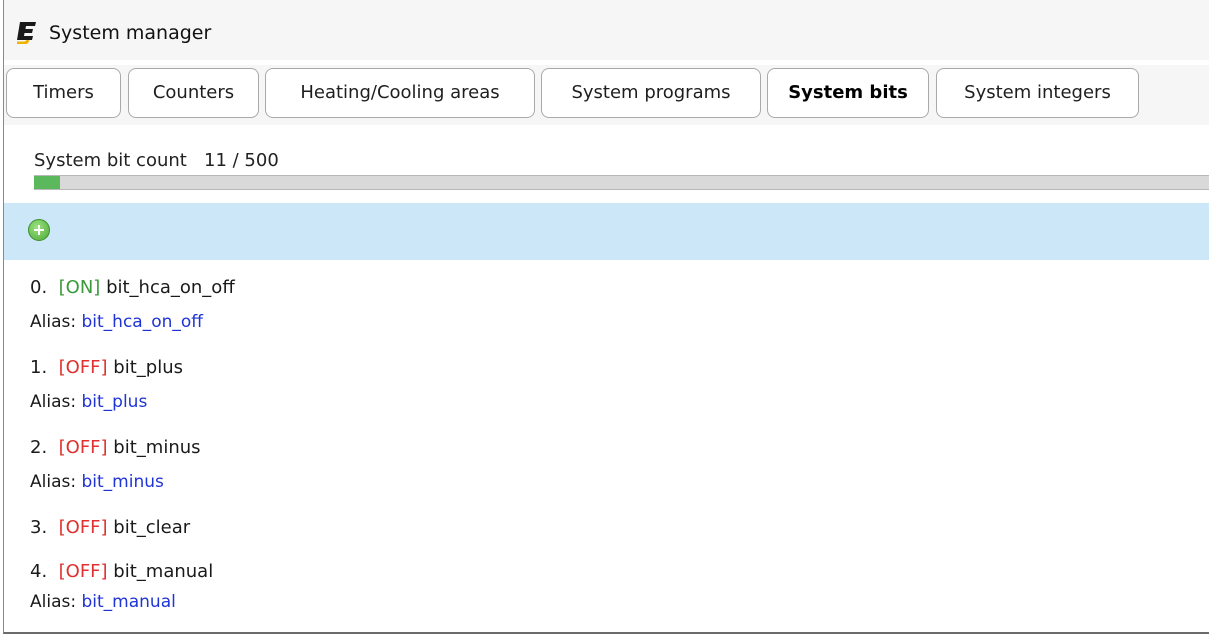 Image resolution: width=1212 pixels, height=635 pixels. I want to click on list-item: 3. [OFF] bit_clear, so click(615, 537).